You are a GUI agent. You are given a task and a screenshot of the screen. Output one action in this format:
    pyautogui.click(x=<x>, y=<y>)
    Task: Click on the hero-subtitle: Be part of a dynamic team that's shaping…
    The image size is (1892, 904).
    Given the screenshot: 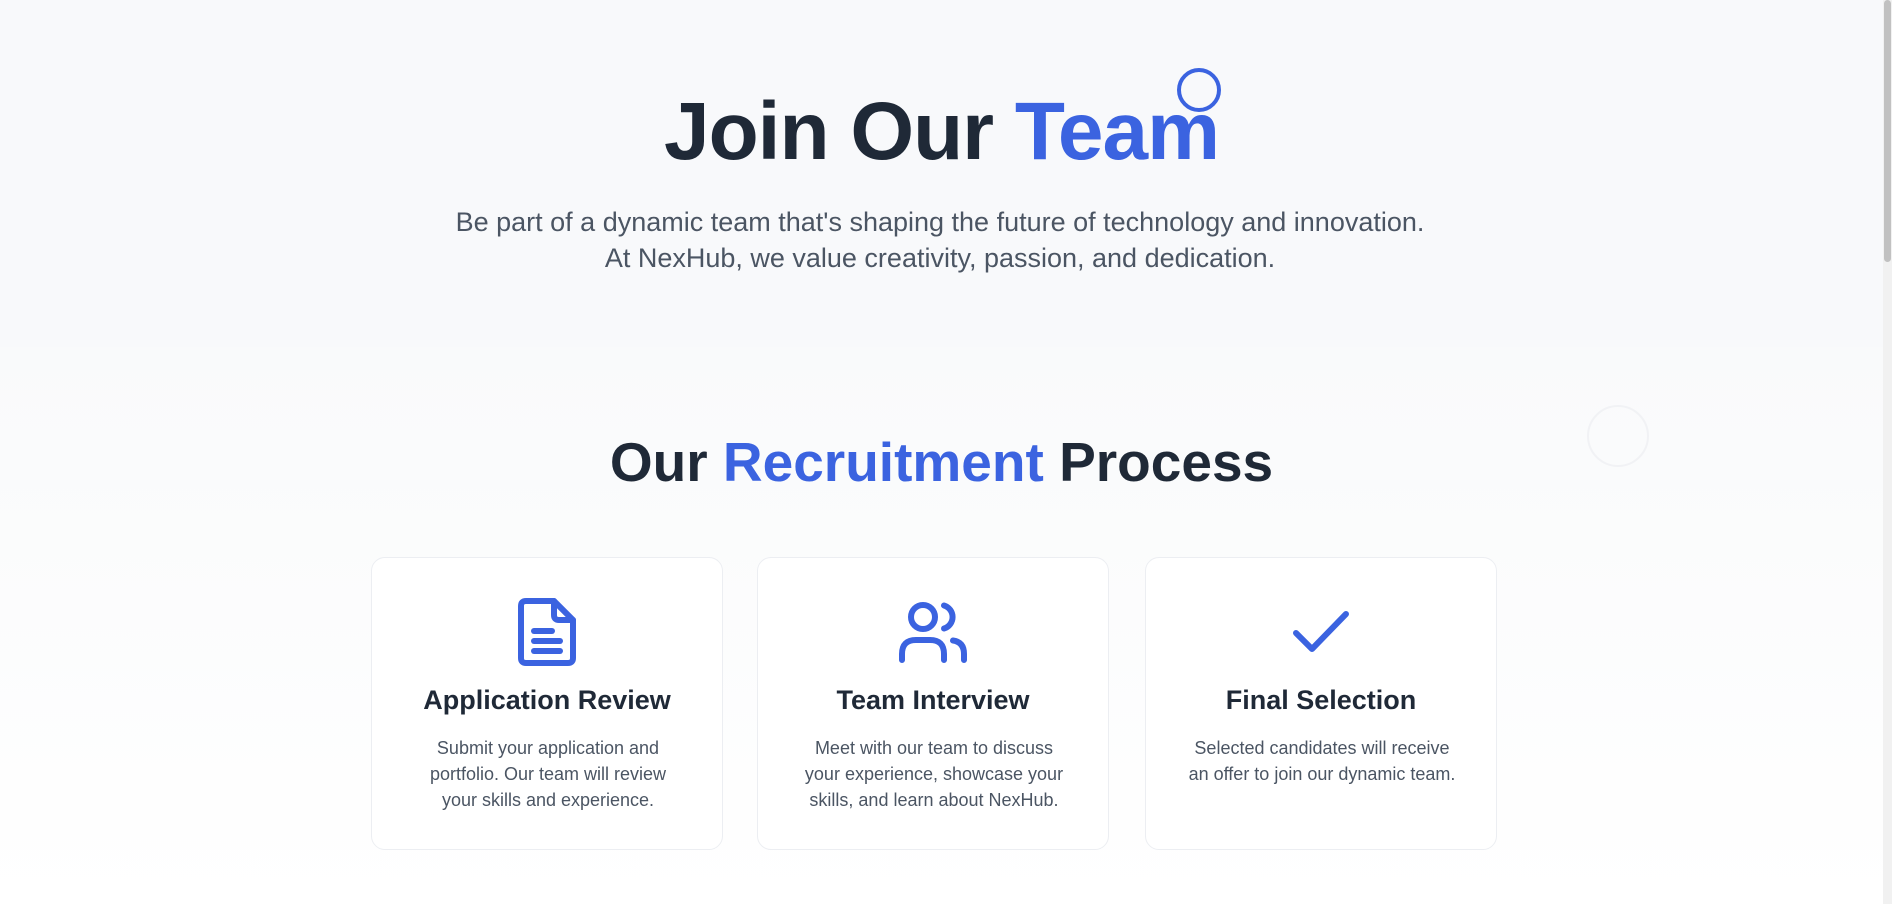 What is the action you would take?
    pyautogui.click(x=940, y=240)
    